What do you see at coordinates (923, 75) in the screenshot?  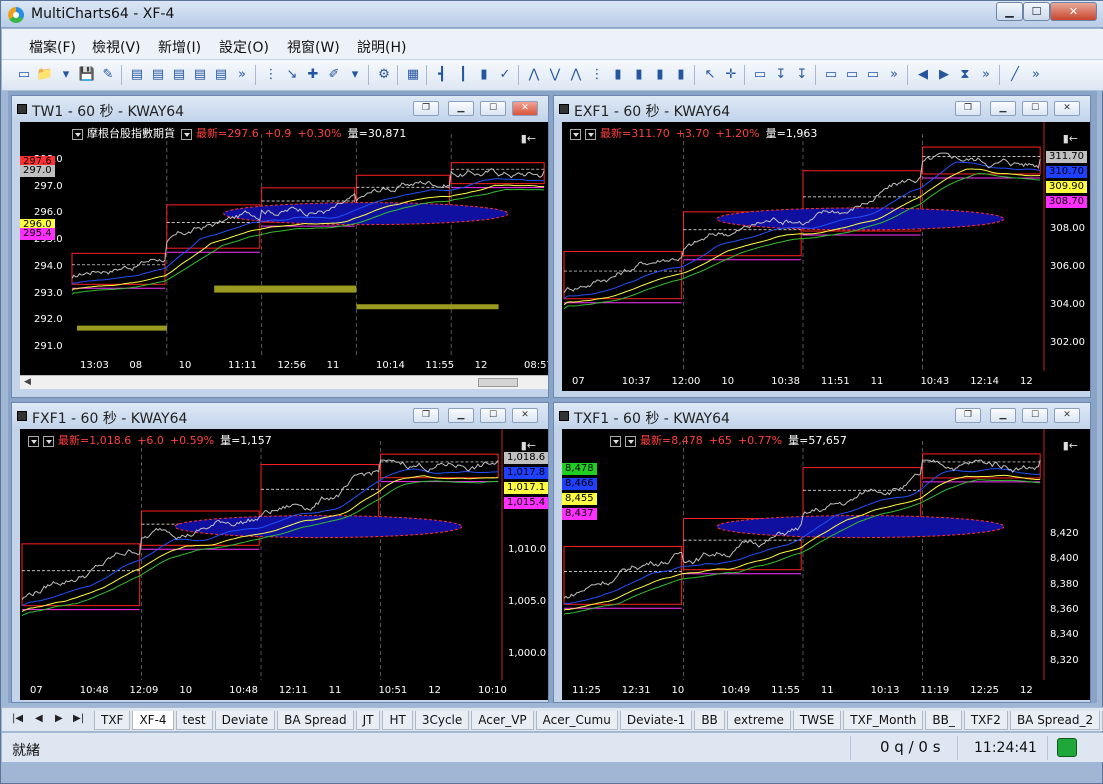 I see `toolbar-tool-49-icon: ◀` at bounding box center [923, 75].